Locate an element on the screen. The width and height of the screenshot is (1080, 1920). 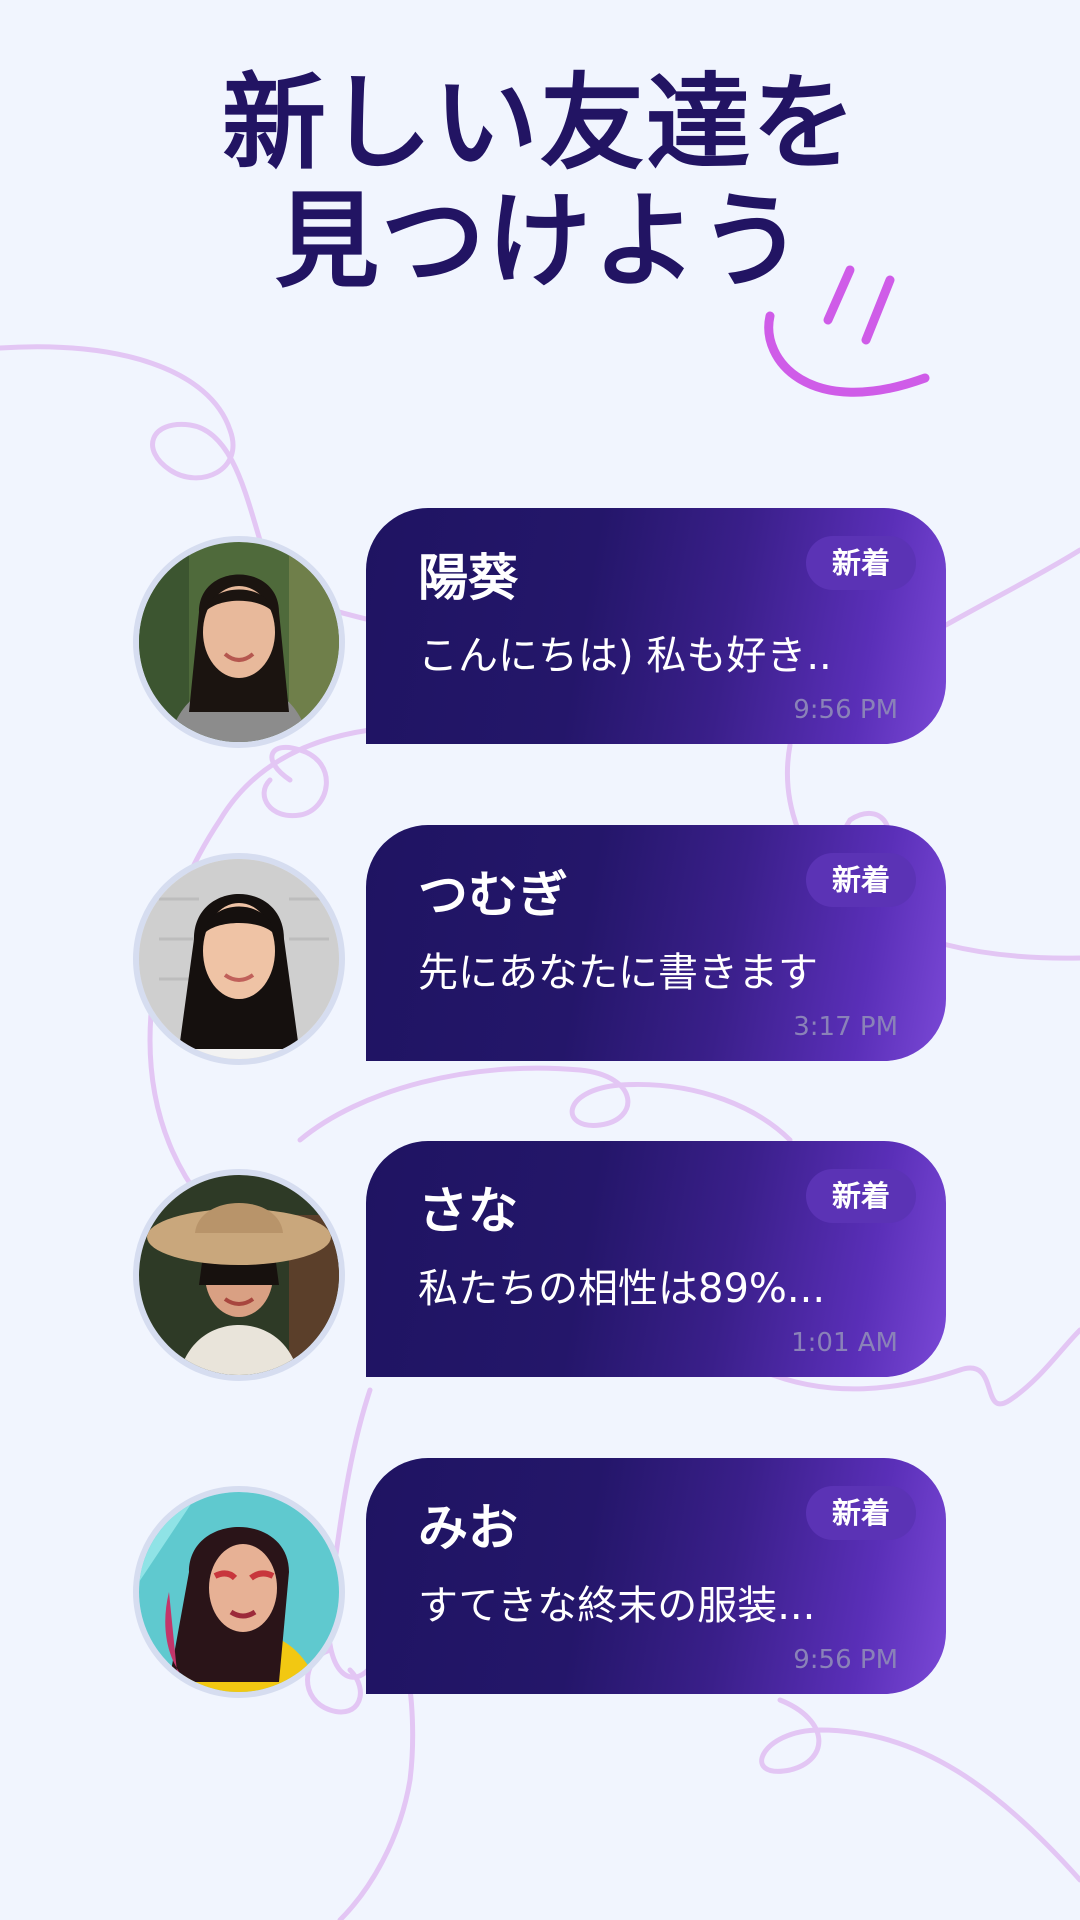
title-line-1: 新しい友達を is located at coordinates (539, 123).